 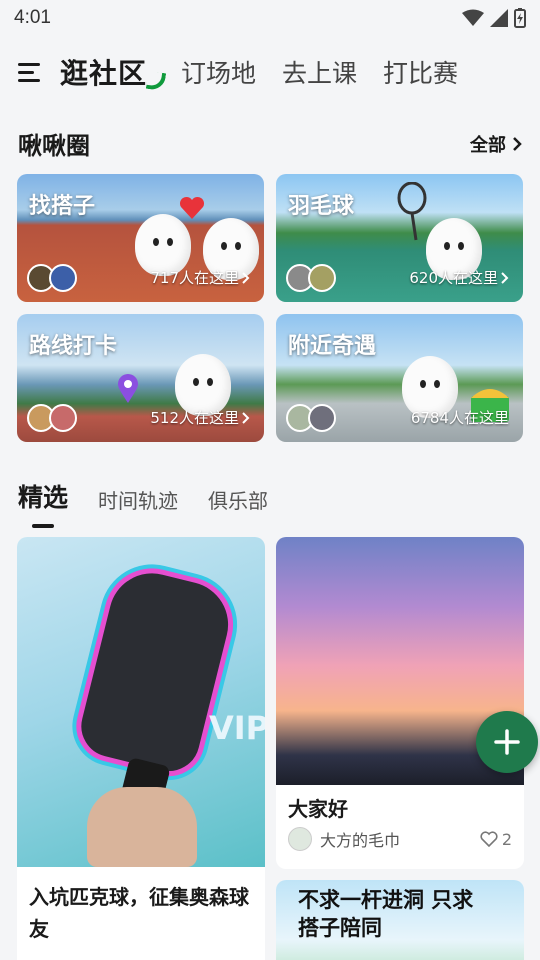 I want to click on member-count: 6784人在这里, so click(x=460, y=417).